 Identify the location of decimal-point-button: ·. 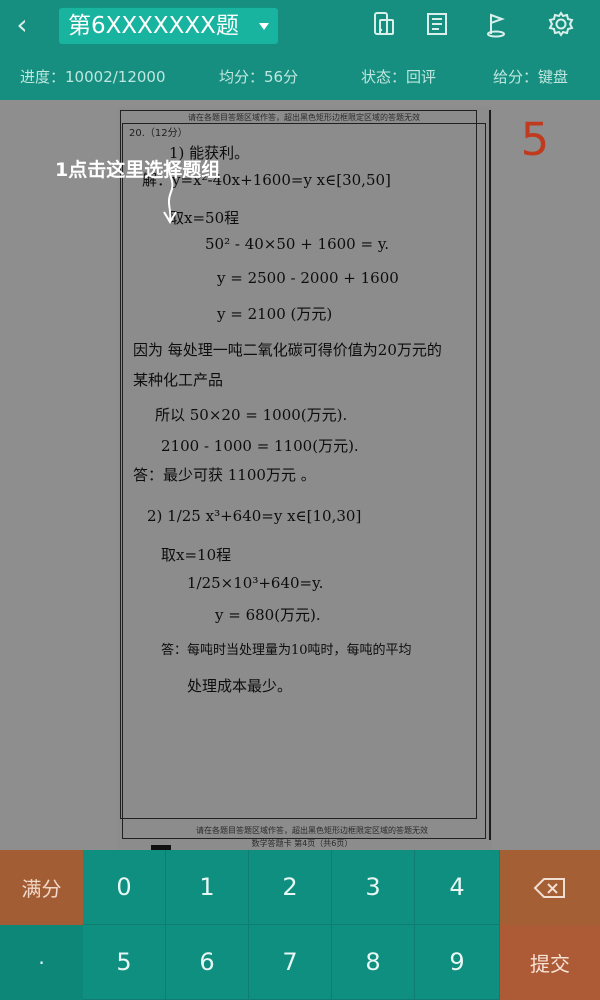
(41, 962).